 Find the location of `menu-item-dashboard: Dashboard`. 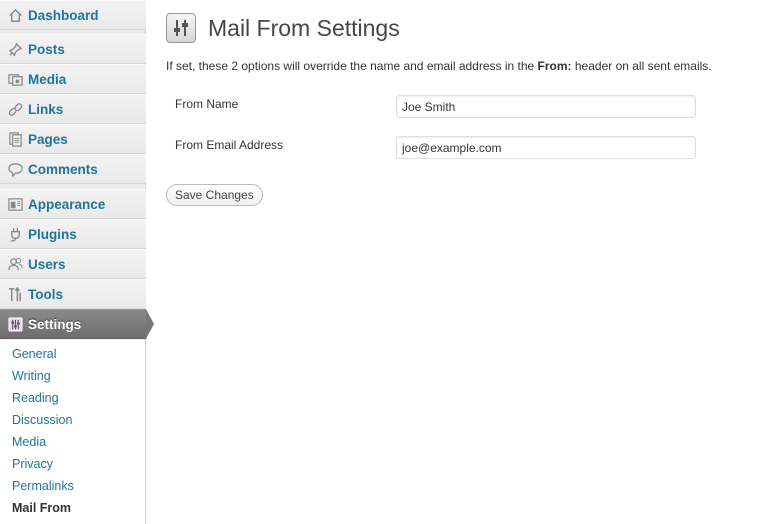

menu-item-dashboard: Dashboard is located at coordinates (73, 15).